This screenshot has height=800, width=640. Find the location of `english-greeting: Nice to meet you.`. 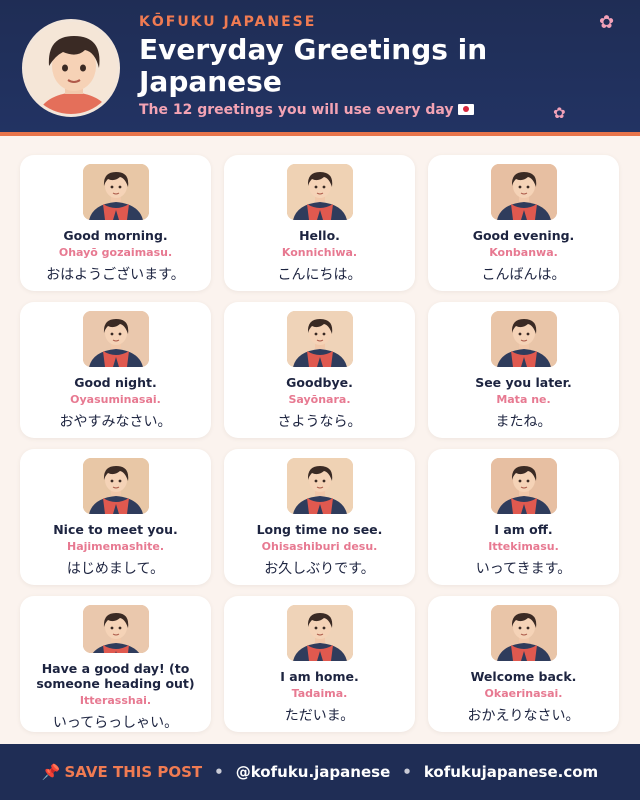

english-greeting: Nice to meet you. is located at coordinates (115, 529).